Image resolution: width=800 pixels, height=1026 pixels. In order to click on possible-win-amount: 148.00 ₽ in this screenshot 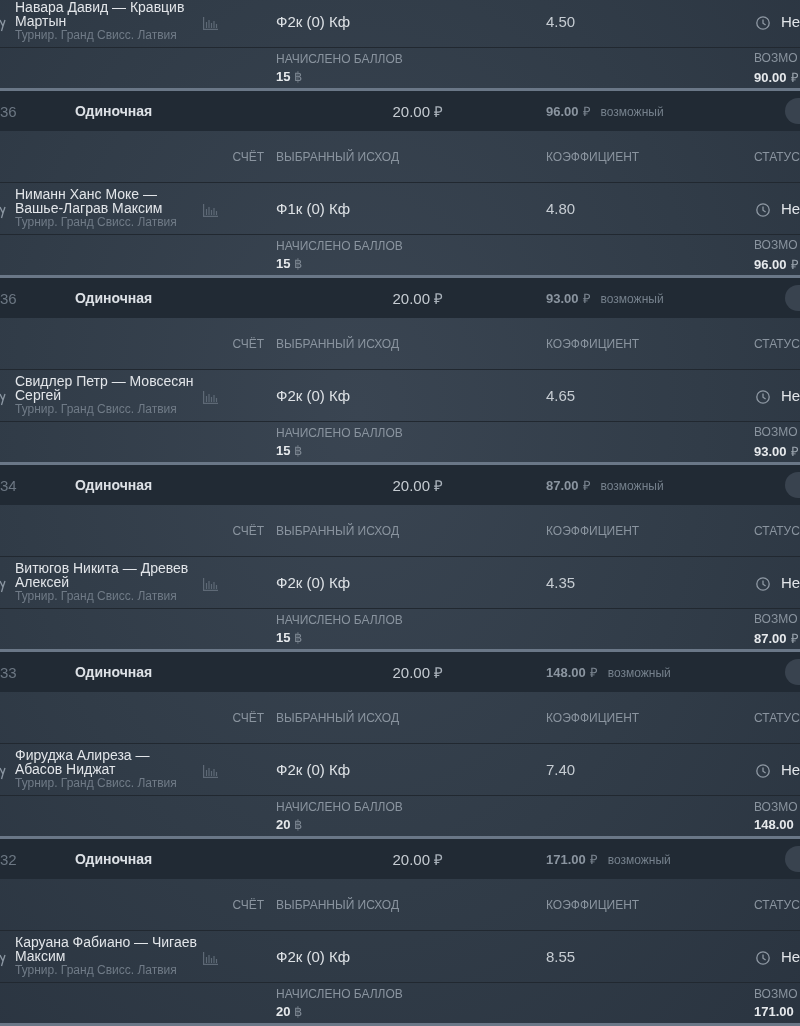, I will do `click(572, 672)`.